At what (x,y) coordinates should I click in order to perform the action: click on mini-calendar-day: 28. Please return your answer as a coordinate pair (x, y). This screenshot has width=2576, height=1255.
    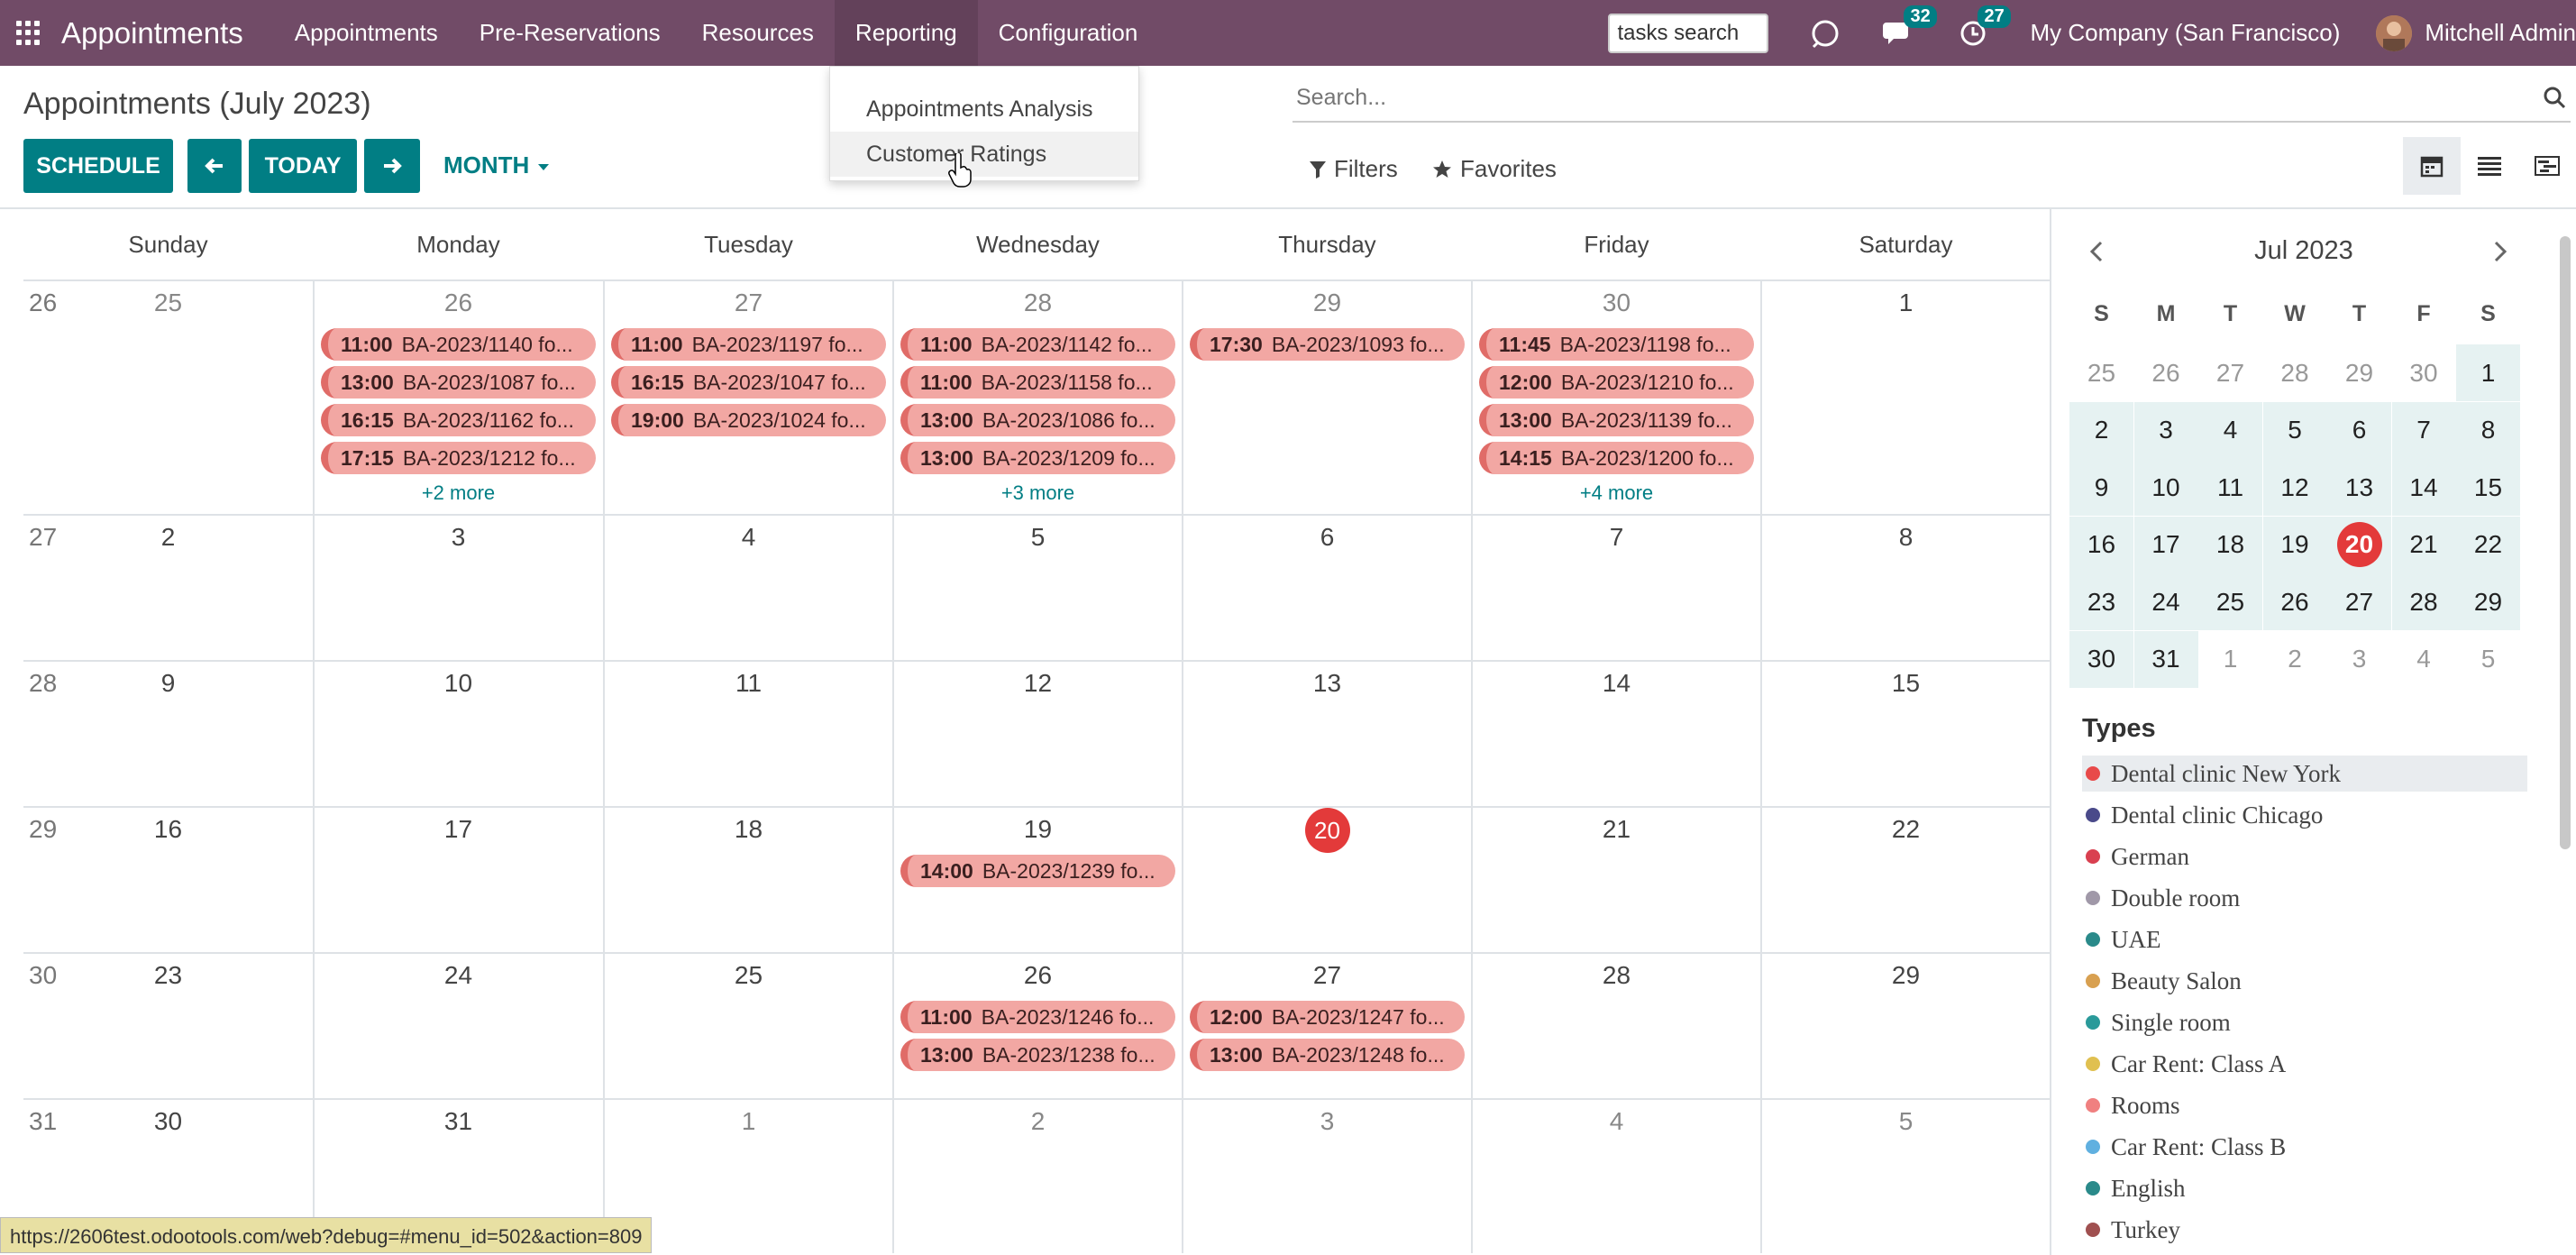
    Looking at the image, I should click on (2423, 601).